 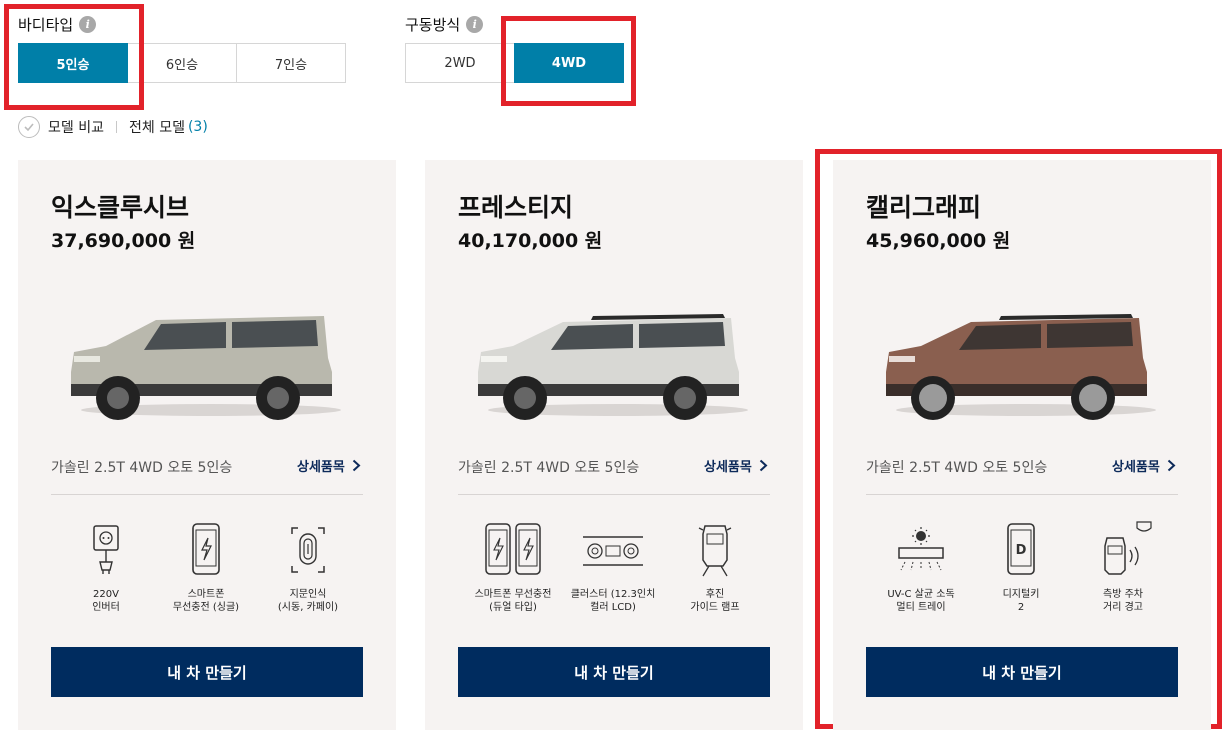 What do you see at coordinates (924, 207) in the screenshot?
I see `trim-name: 캘리그래피` at bounding box center [924, 207].